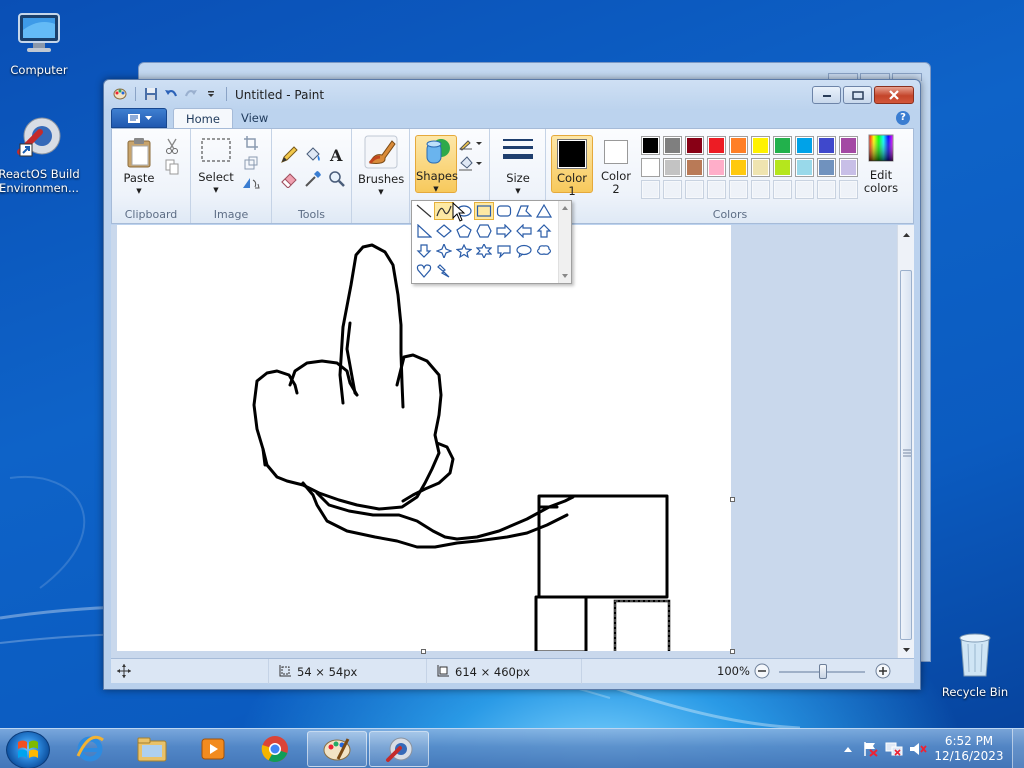 Image resolution: width=1024 pixels, height=768 pixels. Describe the element at coordinates (484, 231) in the screenshot. I see `hexagon-shape-icon` at that location.